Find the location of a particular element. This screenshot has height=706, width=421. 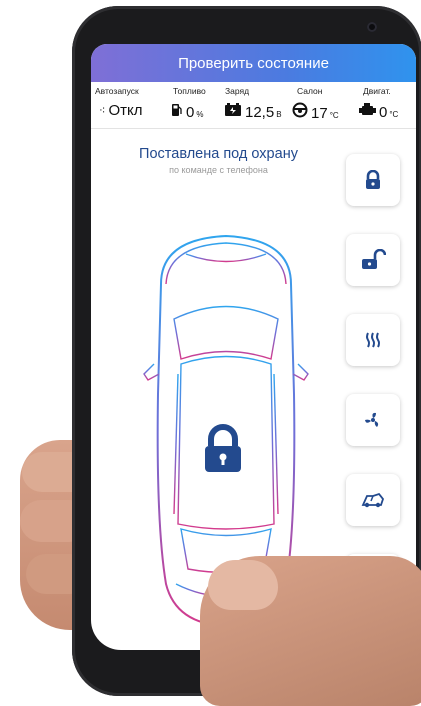

engine-icon is located at coordinates (367, 111).